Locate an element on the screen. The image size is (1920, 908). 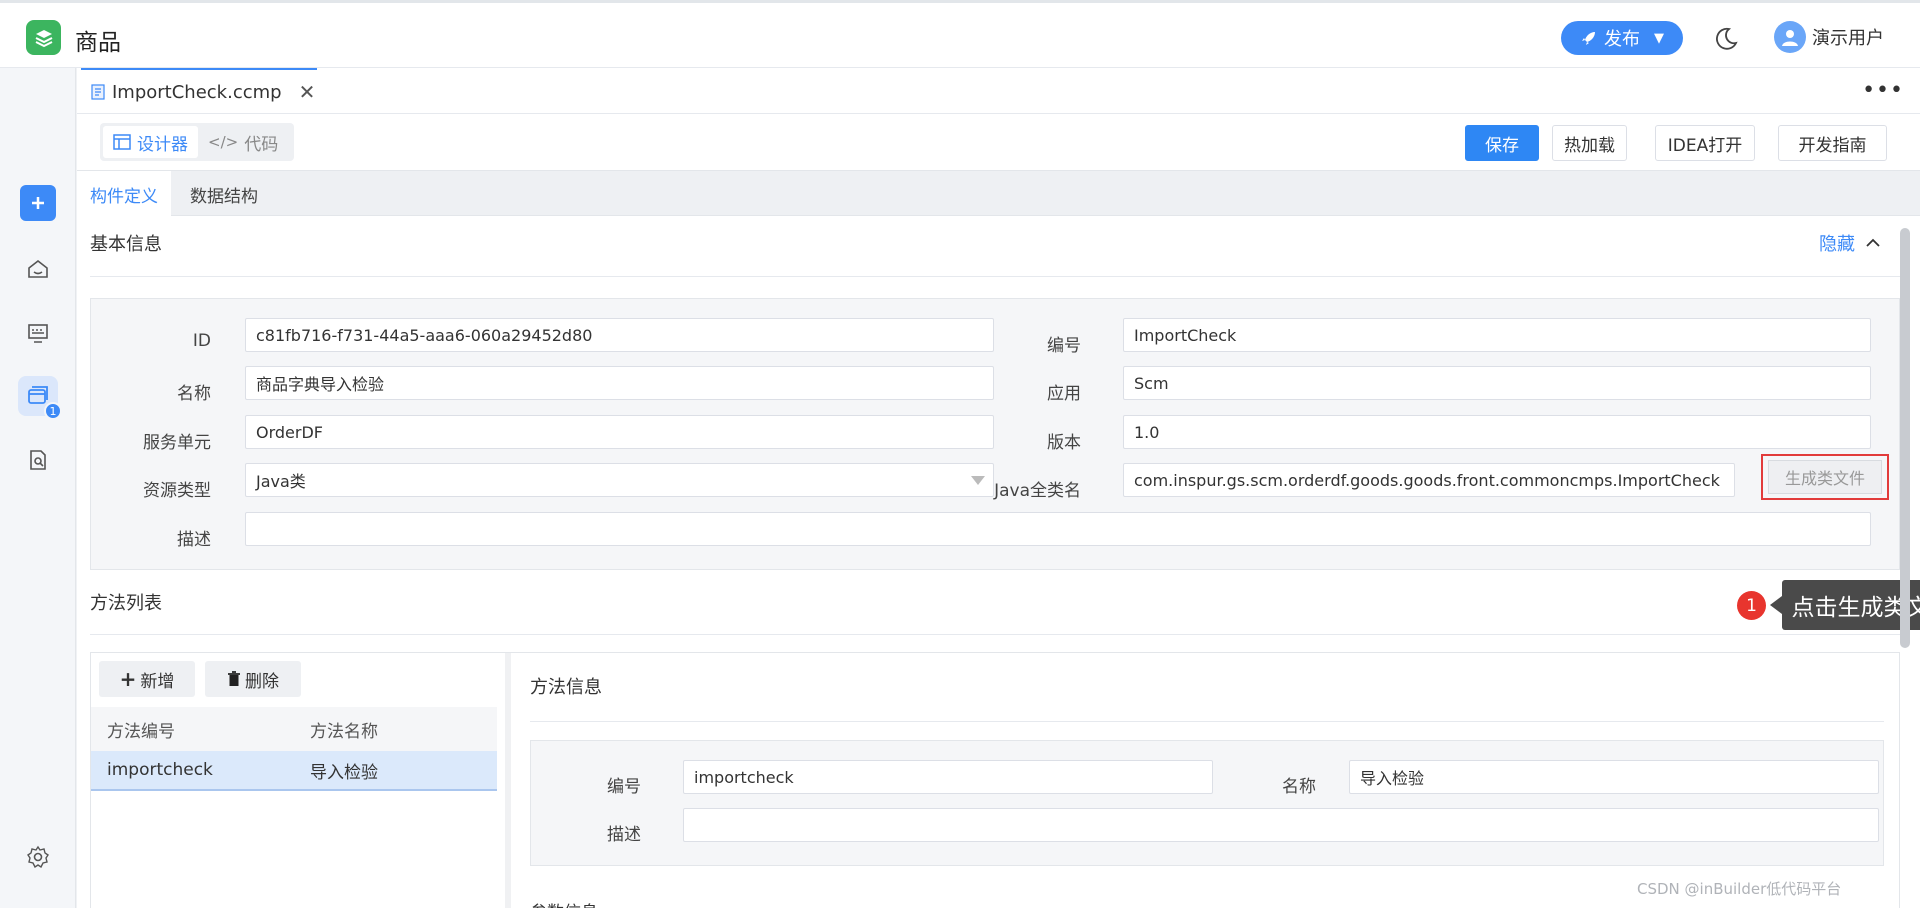
id-input: c81fb716-f731-44a5-aaa6-060a29452d80 is located at coordinates (619, 335).